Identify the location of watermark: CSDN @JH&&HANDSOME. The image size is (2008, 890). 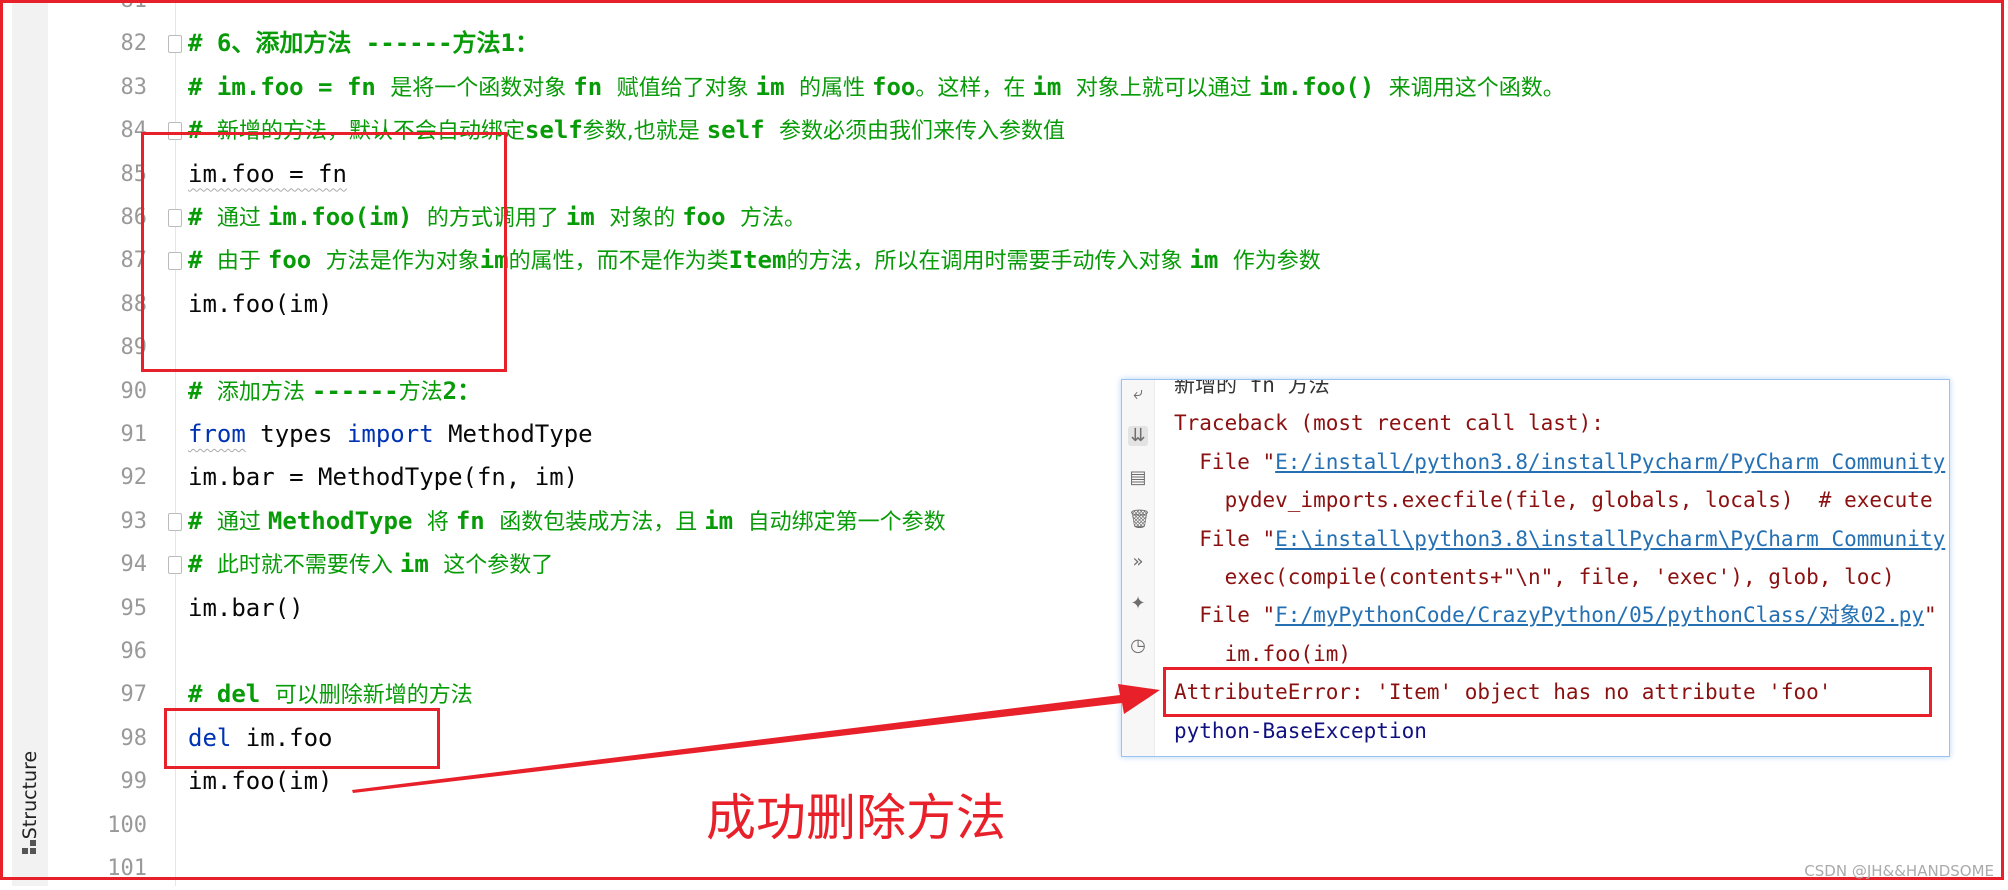
(1899, 871).